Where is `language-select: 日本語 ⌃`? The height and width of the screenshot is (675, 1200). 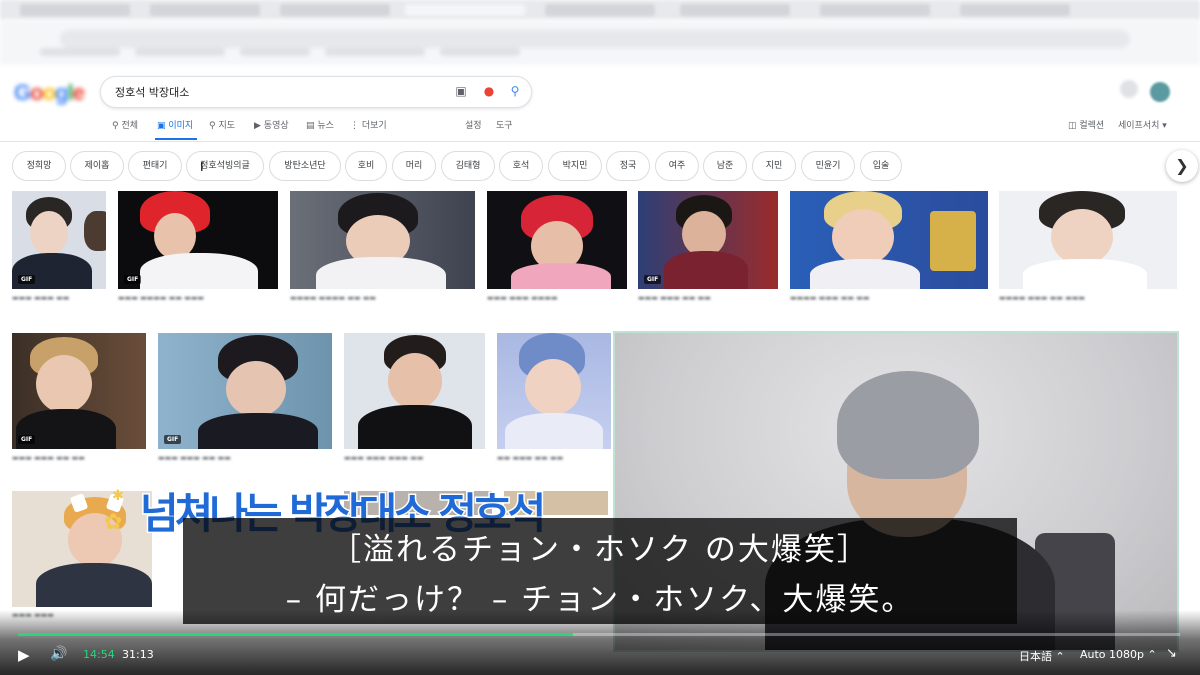 language-select: 日本語 ⌃ is located at coordinates (1042, 656).